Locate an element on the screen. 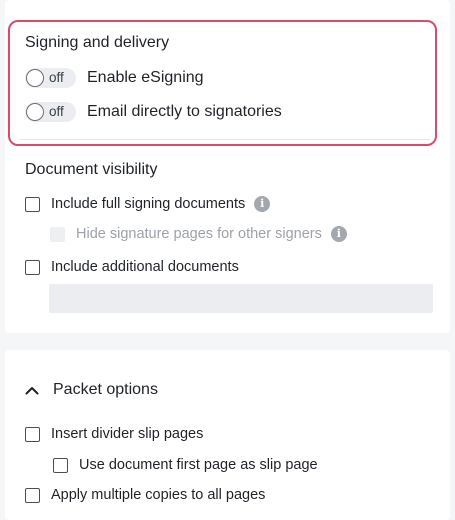  additional-docs-checkbox is located at coordinates (32, 267).